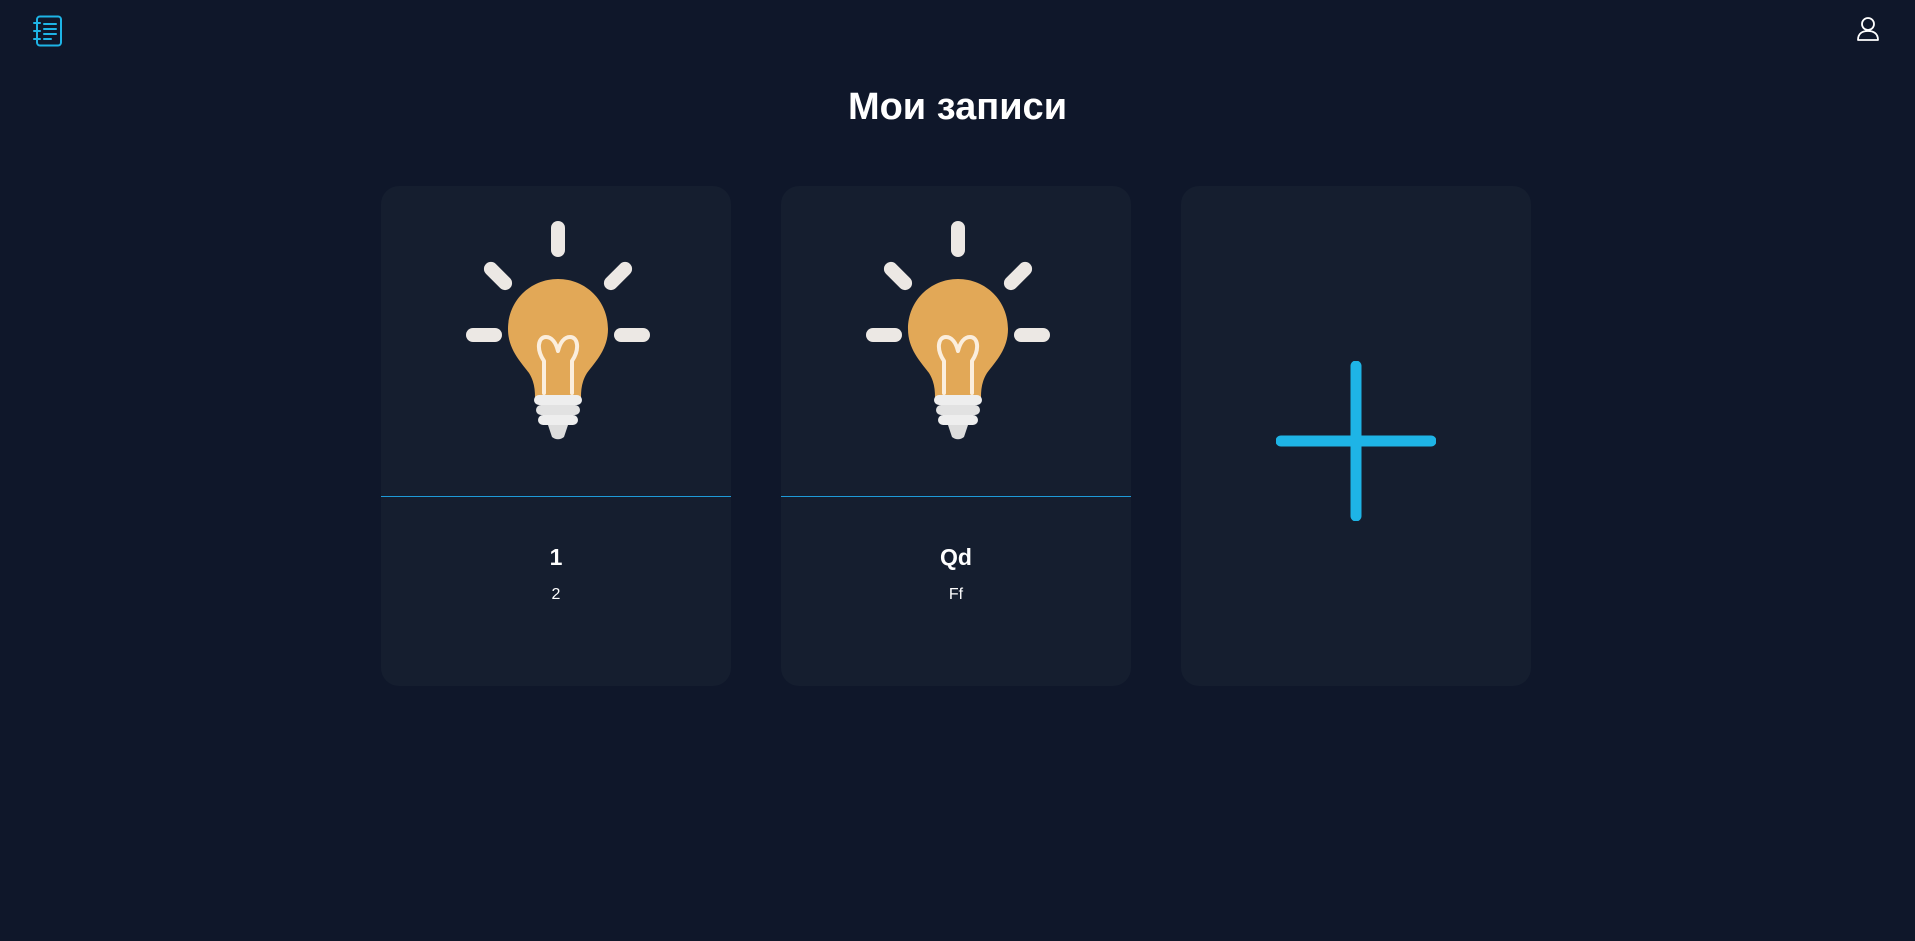 Image resolution: width=1915 pixels, height=941 pixels. Describe the element at coordinates (1356, 441) in the screenshot. I see `plus-icon` at that location.